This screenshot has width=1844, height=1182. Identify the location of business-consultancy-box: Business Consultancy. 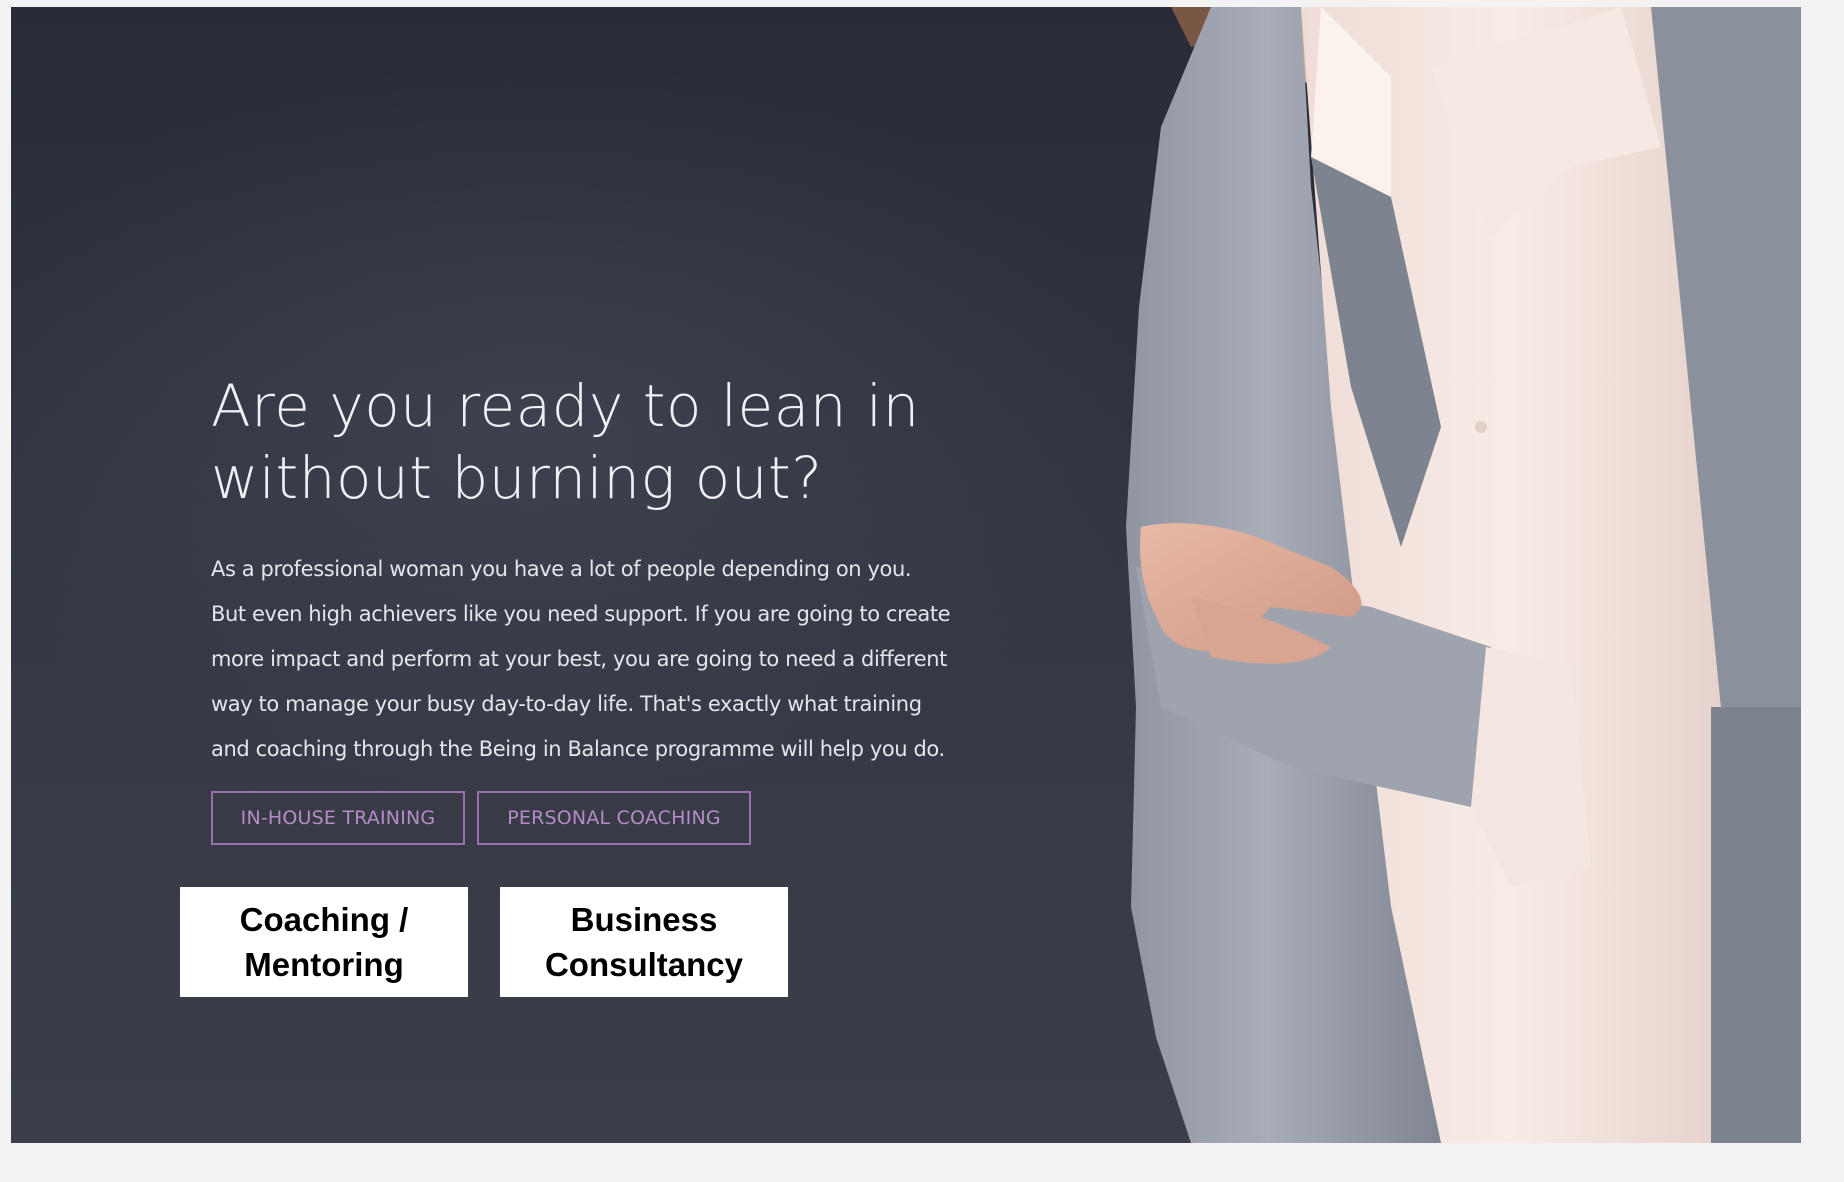
(644, 942).